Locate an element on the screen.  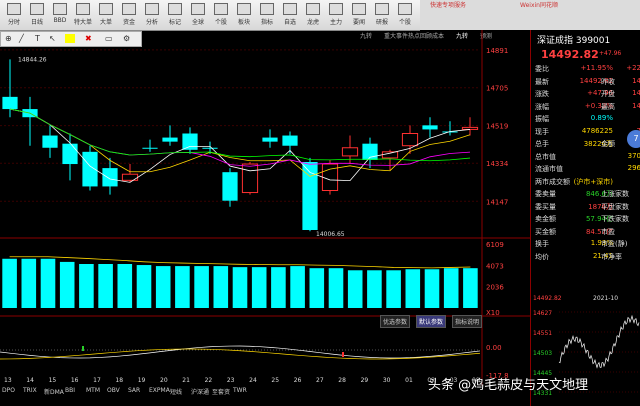
toolbar-button-5: 资金 is located at coordinates (129, 15).